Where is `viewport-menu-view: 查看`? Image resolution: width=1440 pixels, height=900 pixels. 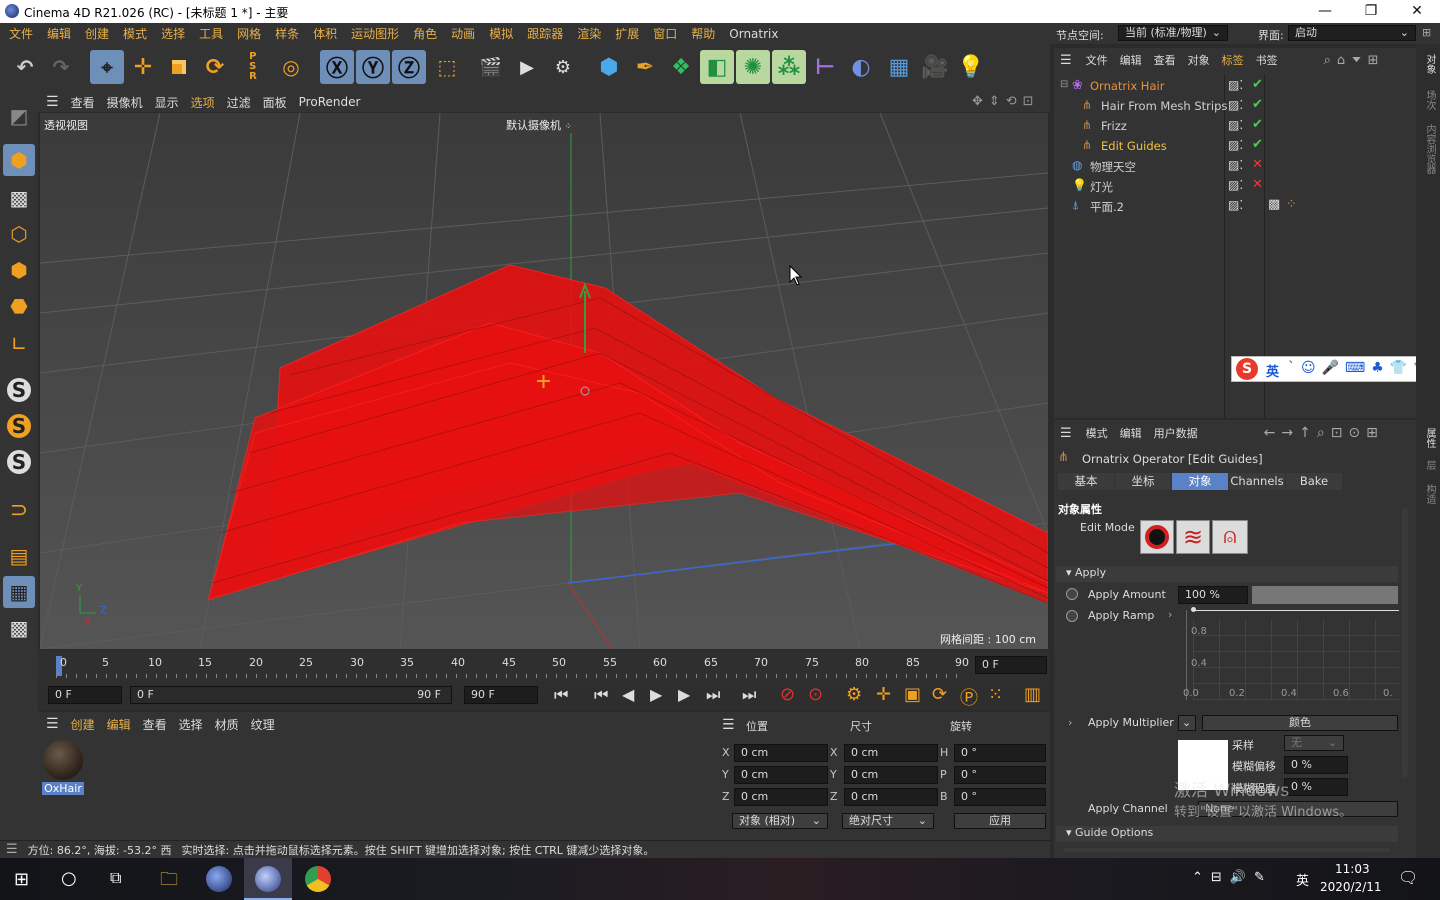 viewport-menu-view: 查看 is located at coordinates (83, 102).